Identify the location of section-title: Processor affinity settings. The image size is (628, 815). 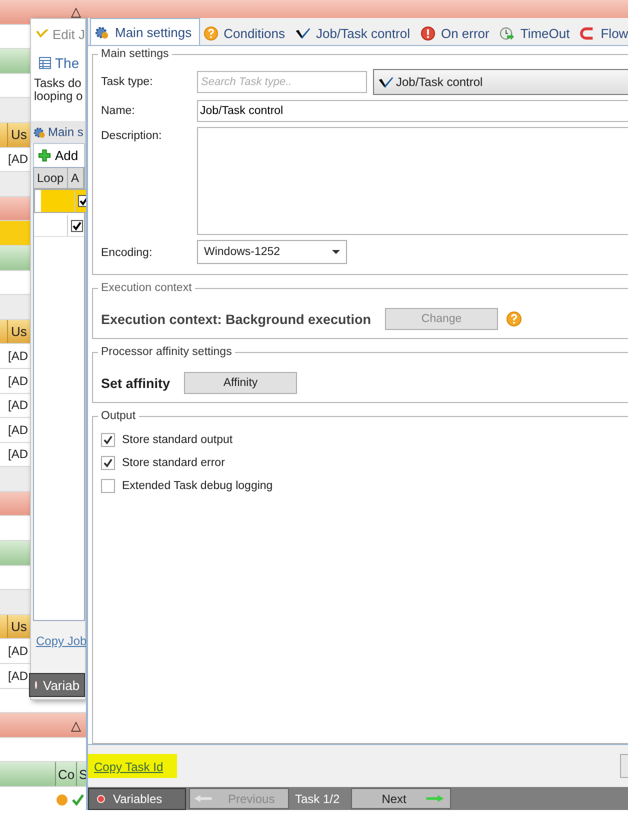
(166, 352).